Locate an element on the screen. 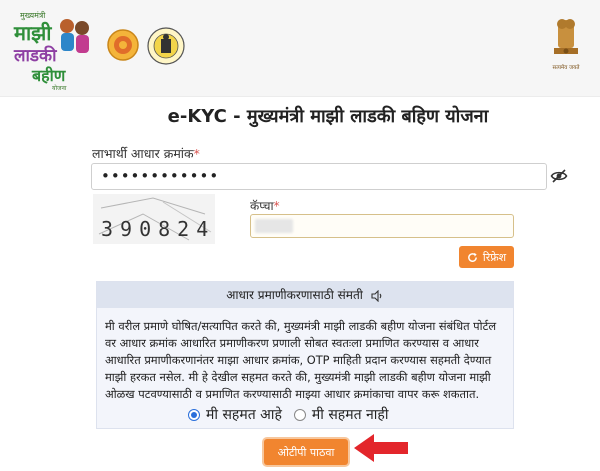 Image resolution: width=600 pixels, height=471 pixels. eye-slash-icon is located at coordinates (559, 176).